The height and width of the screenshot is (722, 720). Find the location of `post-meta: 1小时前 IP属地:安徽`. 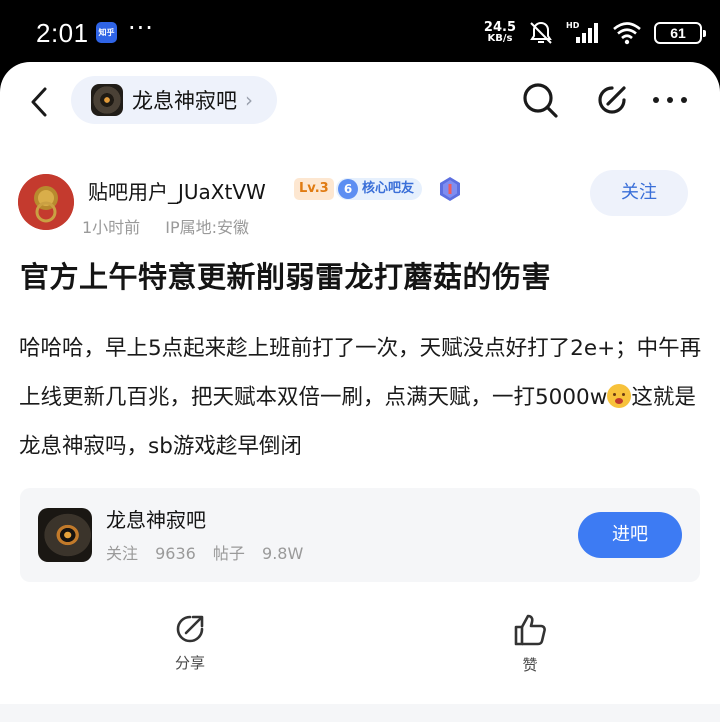

post-meta: 1小时前 IP属地:安徽 is located at coordinates (165, 226).